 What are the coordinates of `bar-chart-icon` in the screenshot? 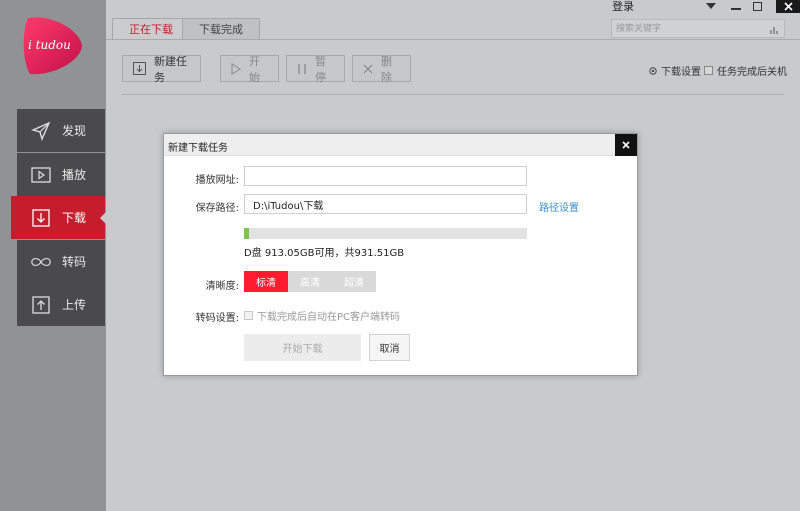 It's located at (775, 31).